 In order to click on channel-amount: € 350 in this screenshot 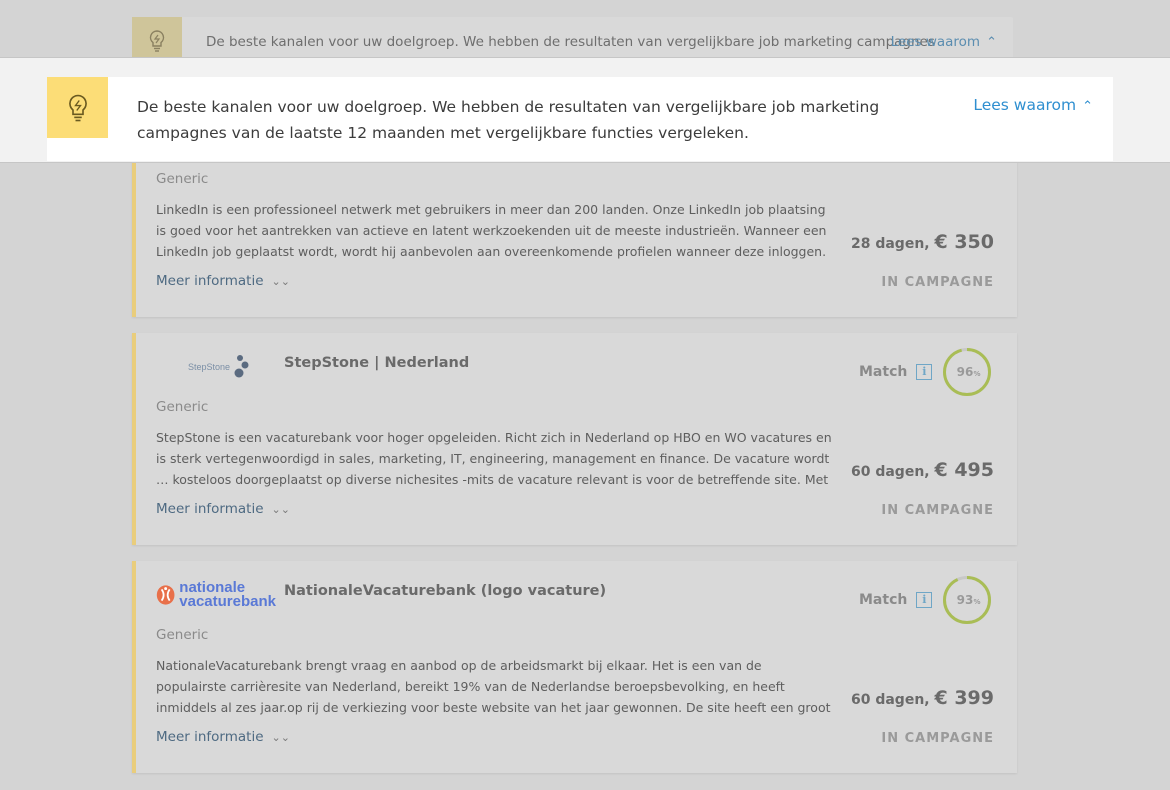, I will do `click(964, 242)`.